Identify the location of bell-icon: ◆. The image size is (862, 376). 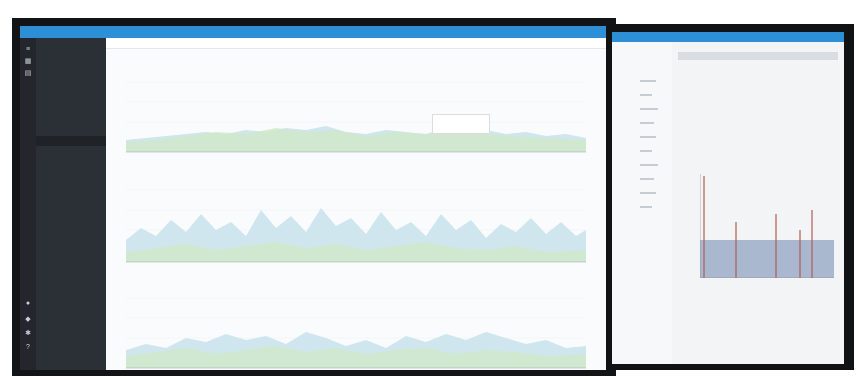
(28, 320).